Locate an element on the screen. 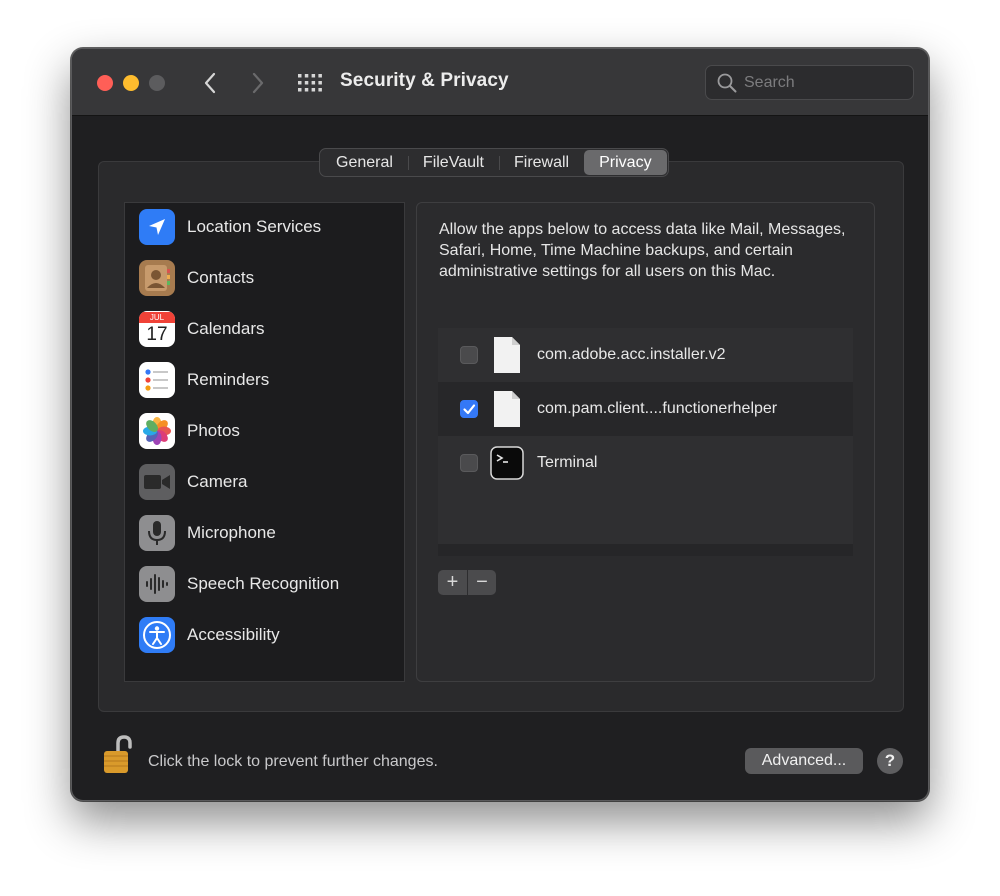 The height and width of the screenshot is (896, 1000). sidebar-item-reminders: Reminders is located at coordinates (269, 380).